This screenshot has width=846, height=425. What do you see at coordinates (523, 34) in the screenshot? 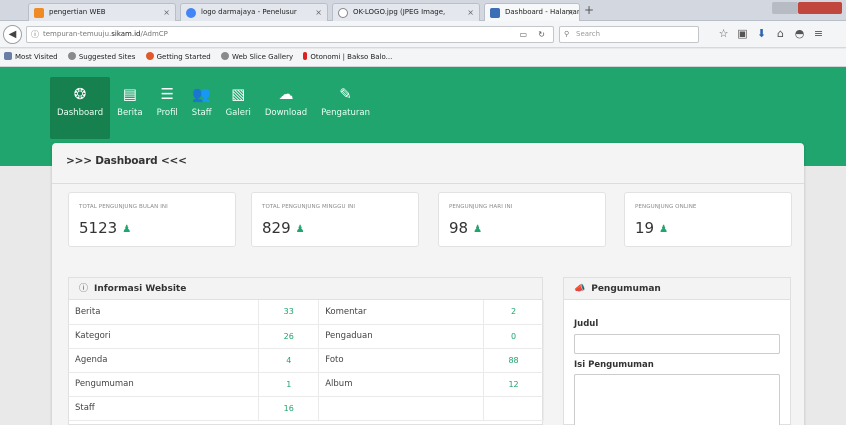
I see `reader-view-icon: ▭` at bounding box center [523, 34].